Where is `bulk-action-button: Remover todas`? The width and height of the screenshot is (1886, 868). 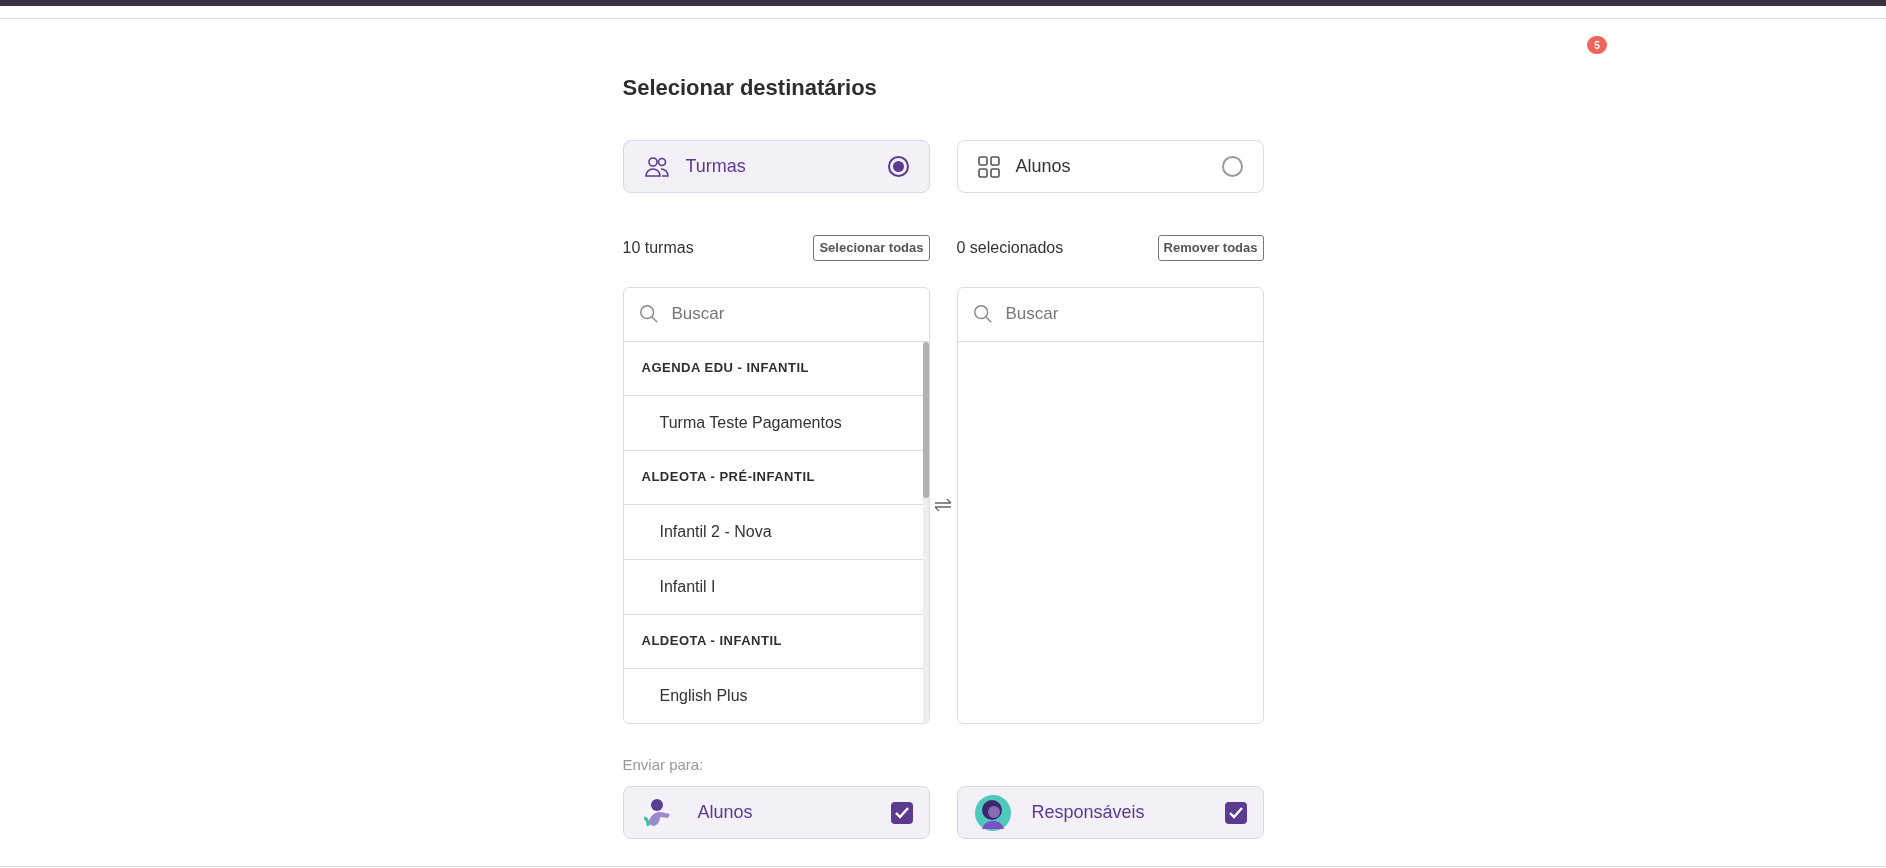 bulk-action-button: Remover todas is located at coordinates (1210, 248).